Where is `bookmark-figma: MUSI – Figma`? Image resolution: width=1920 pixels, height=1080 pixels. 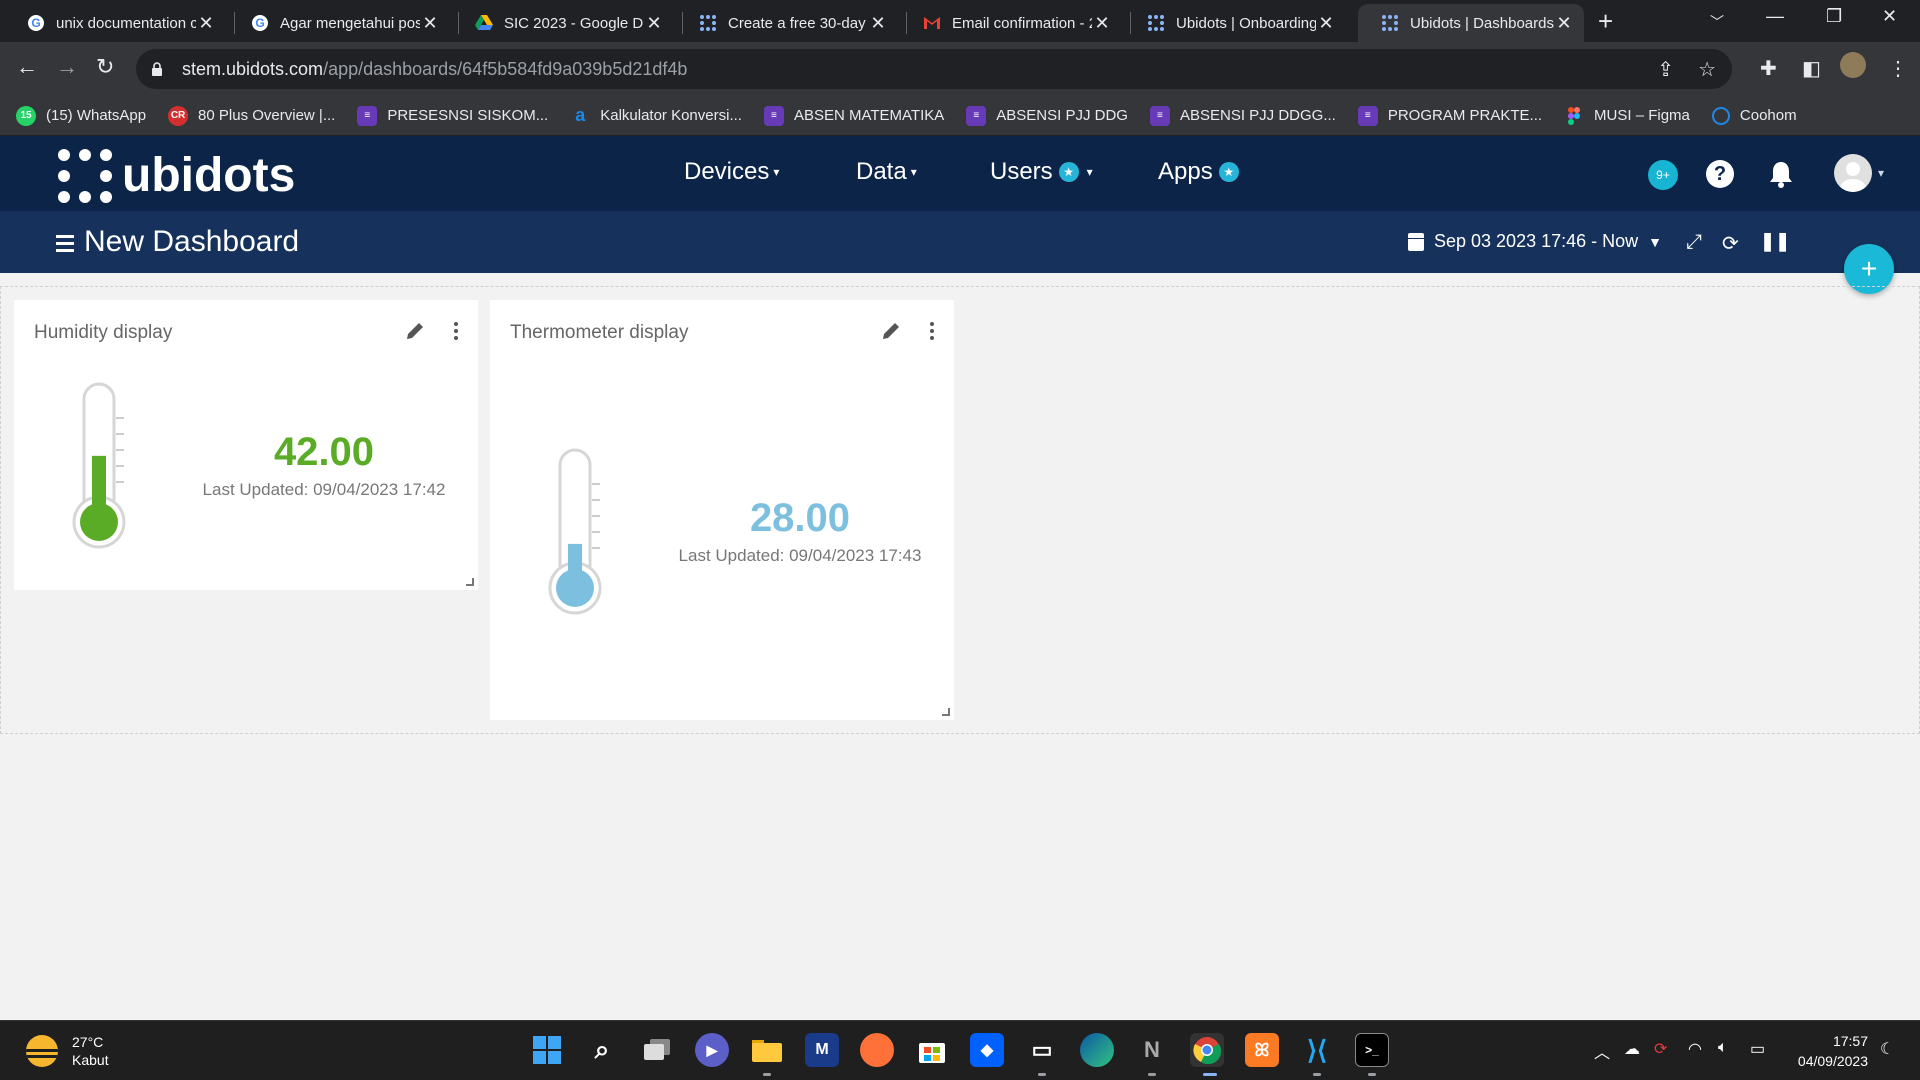
bookmark-figma: MUSI – Figma is located at coordinates (1627, 116).